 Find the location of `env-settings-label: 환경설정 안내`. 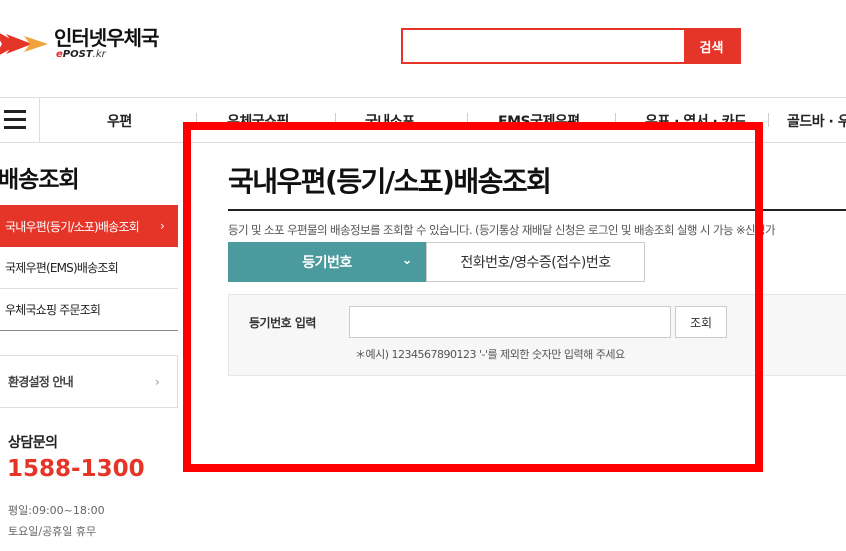

env-settings-label: 환경설정 안내 is located at coordinates (41, 382).